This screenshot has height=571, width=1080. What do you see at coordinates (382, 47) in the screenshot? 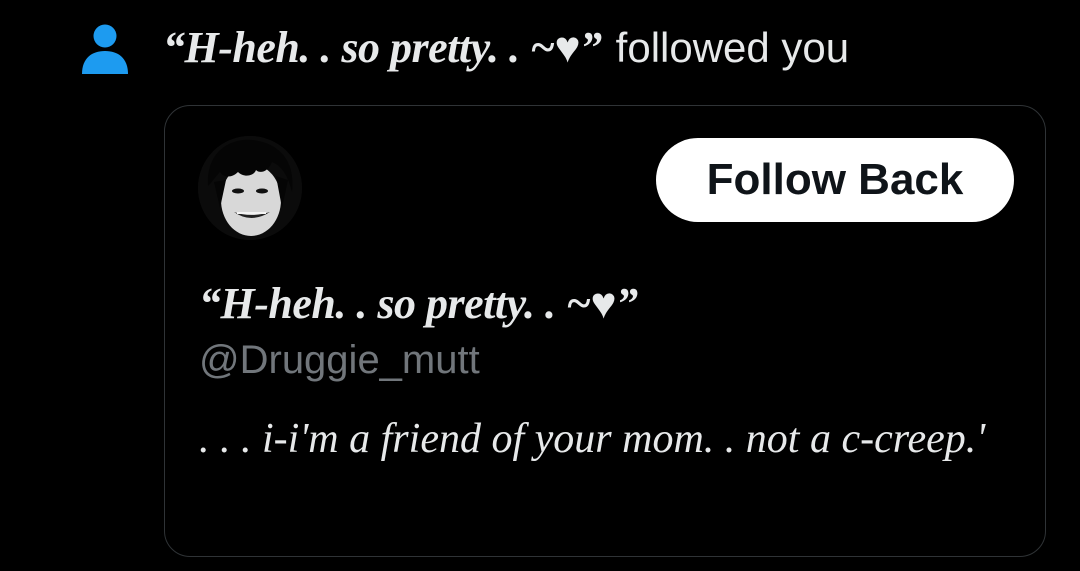
I see `notification-display-name: “H-heh. . so pretty. . ~♥”` at bounding box center [382, 47].